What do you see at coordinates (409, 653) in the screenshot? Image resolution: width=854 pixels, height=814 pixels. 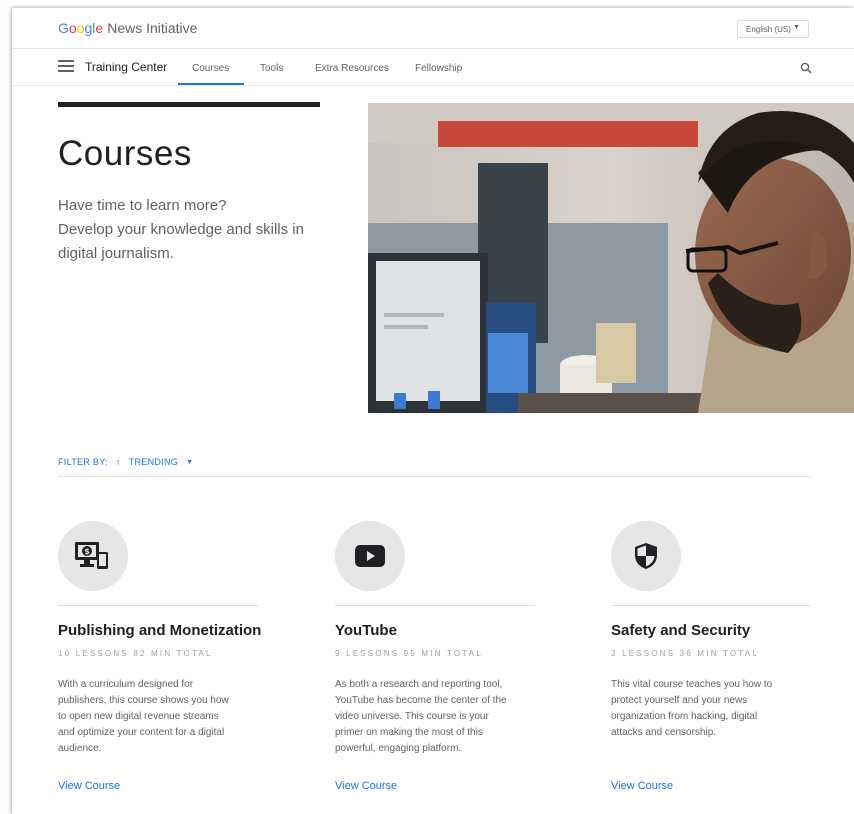 I see `card-meta: 9 LESSONS 95 MIN TOTAL` at bounding box center [409, 653].